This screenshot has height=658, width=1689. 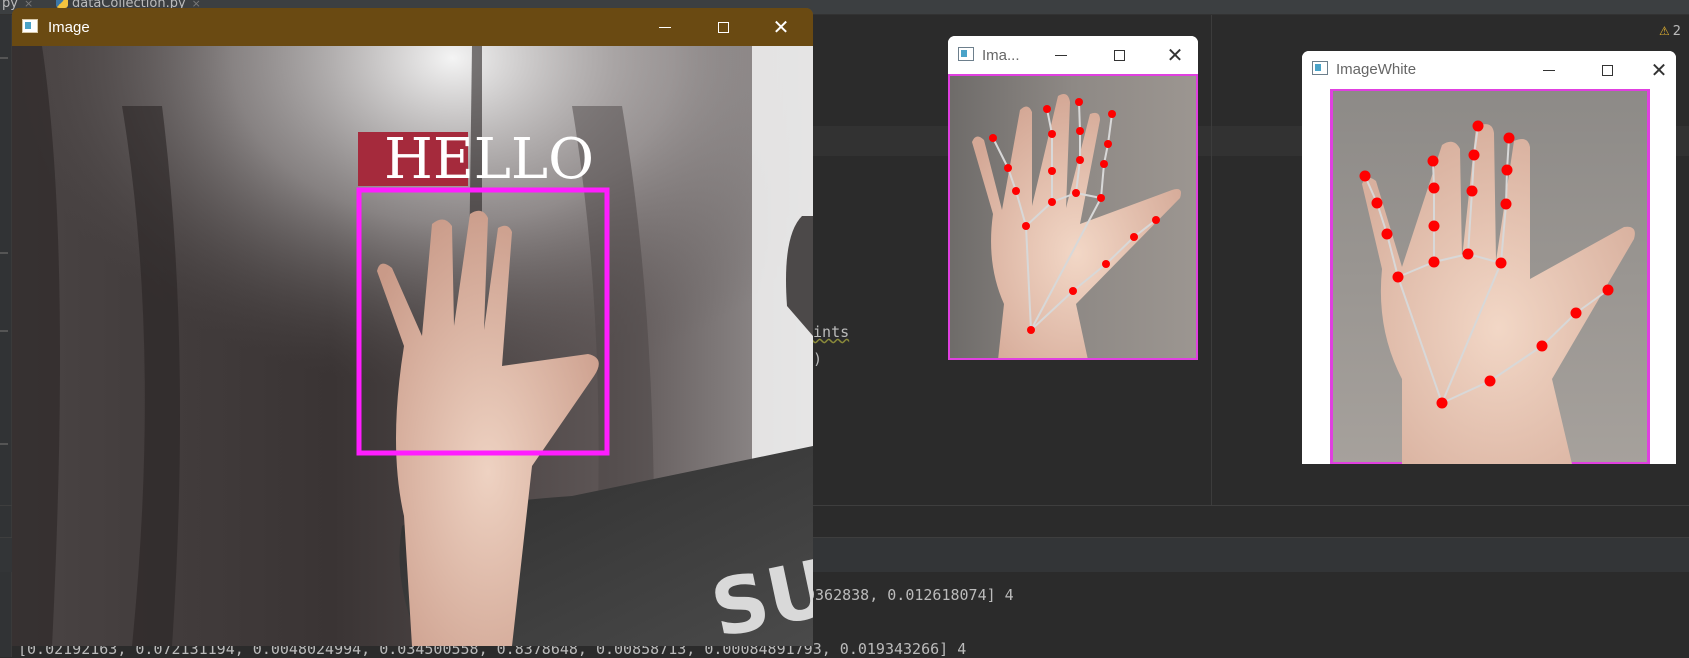 I want to click on warning-indicator: ⚠ 2, so click(x=1670, y=31).